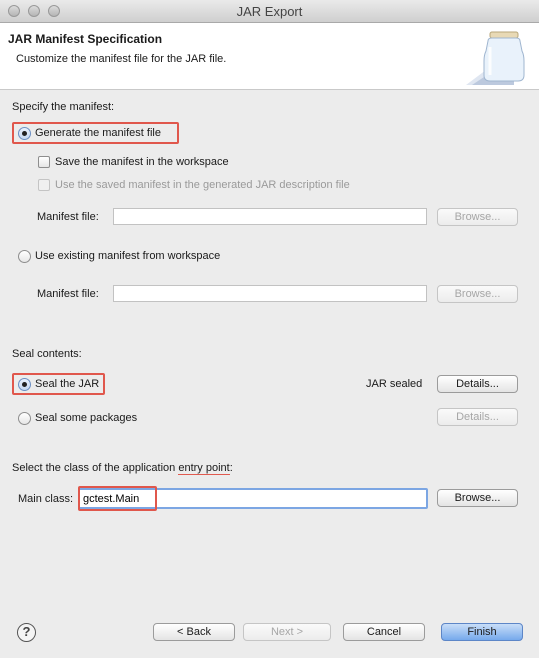 Image resolution: width=539 pixels, height=658 pixels. Describe the element at coordinates (142, 162) in the screenshot. I see `save-manifest-label: Save the manifest in the workspace` at that location.